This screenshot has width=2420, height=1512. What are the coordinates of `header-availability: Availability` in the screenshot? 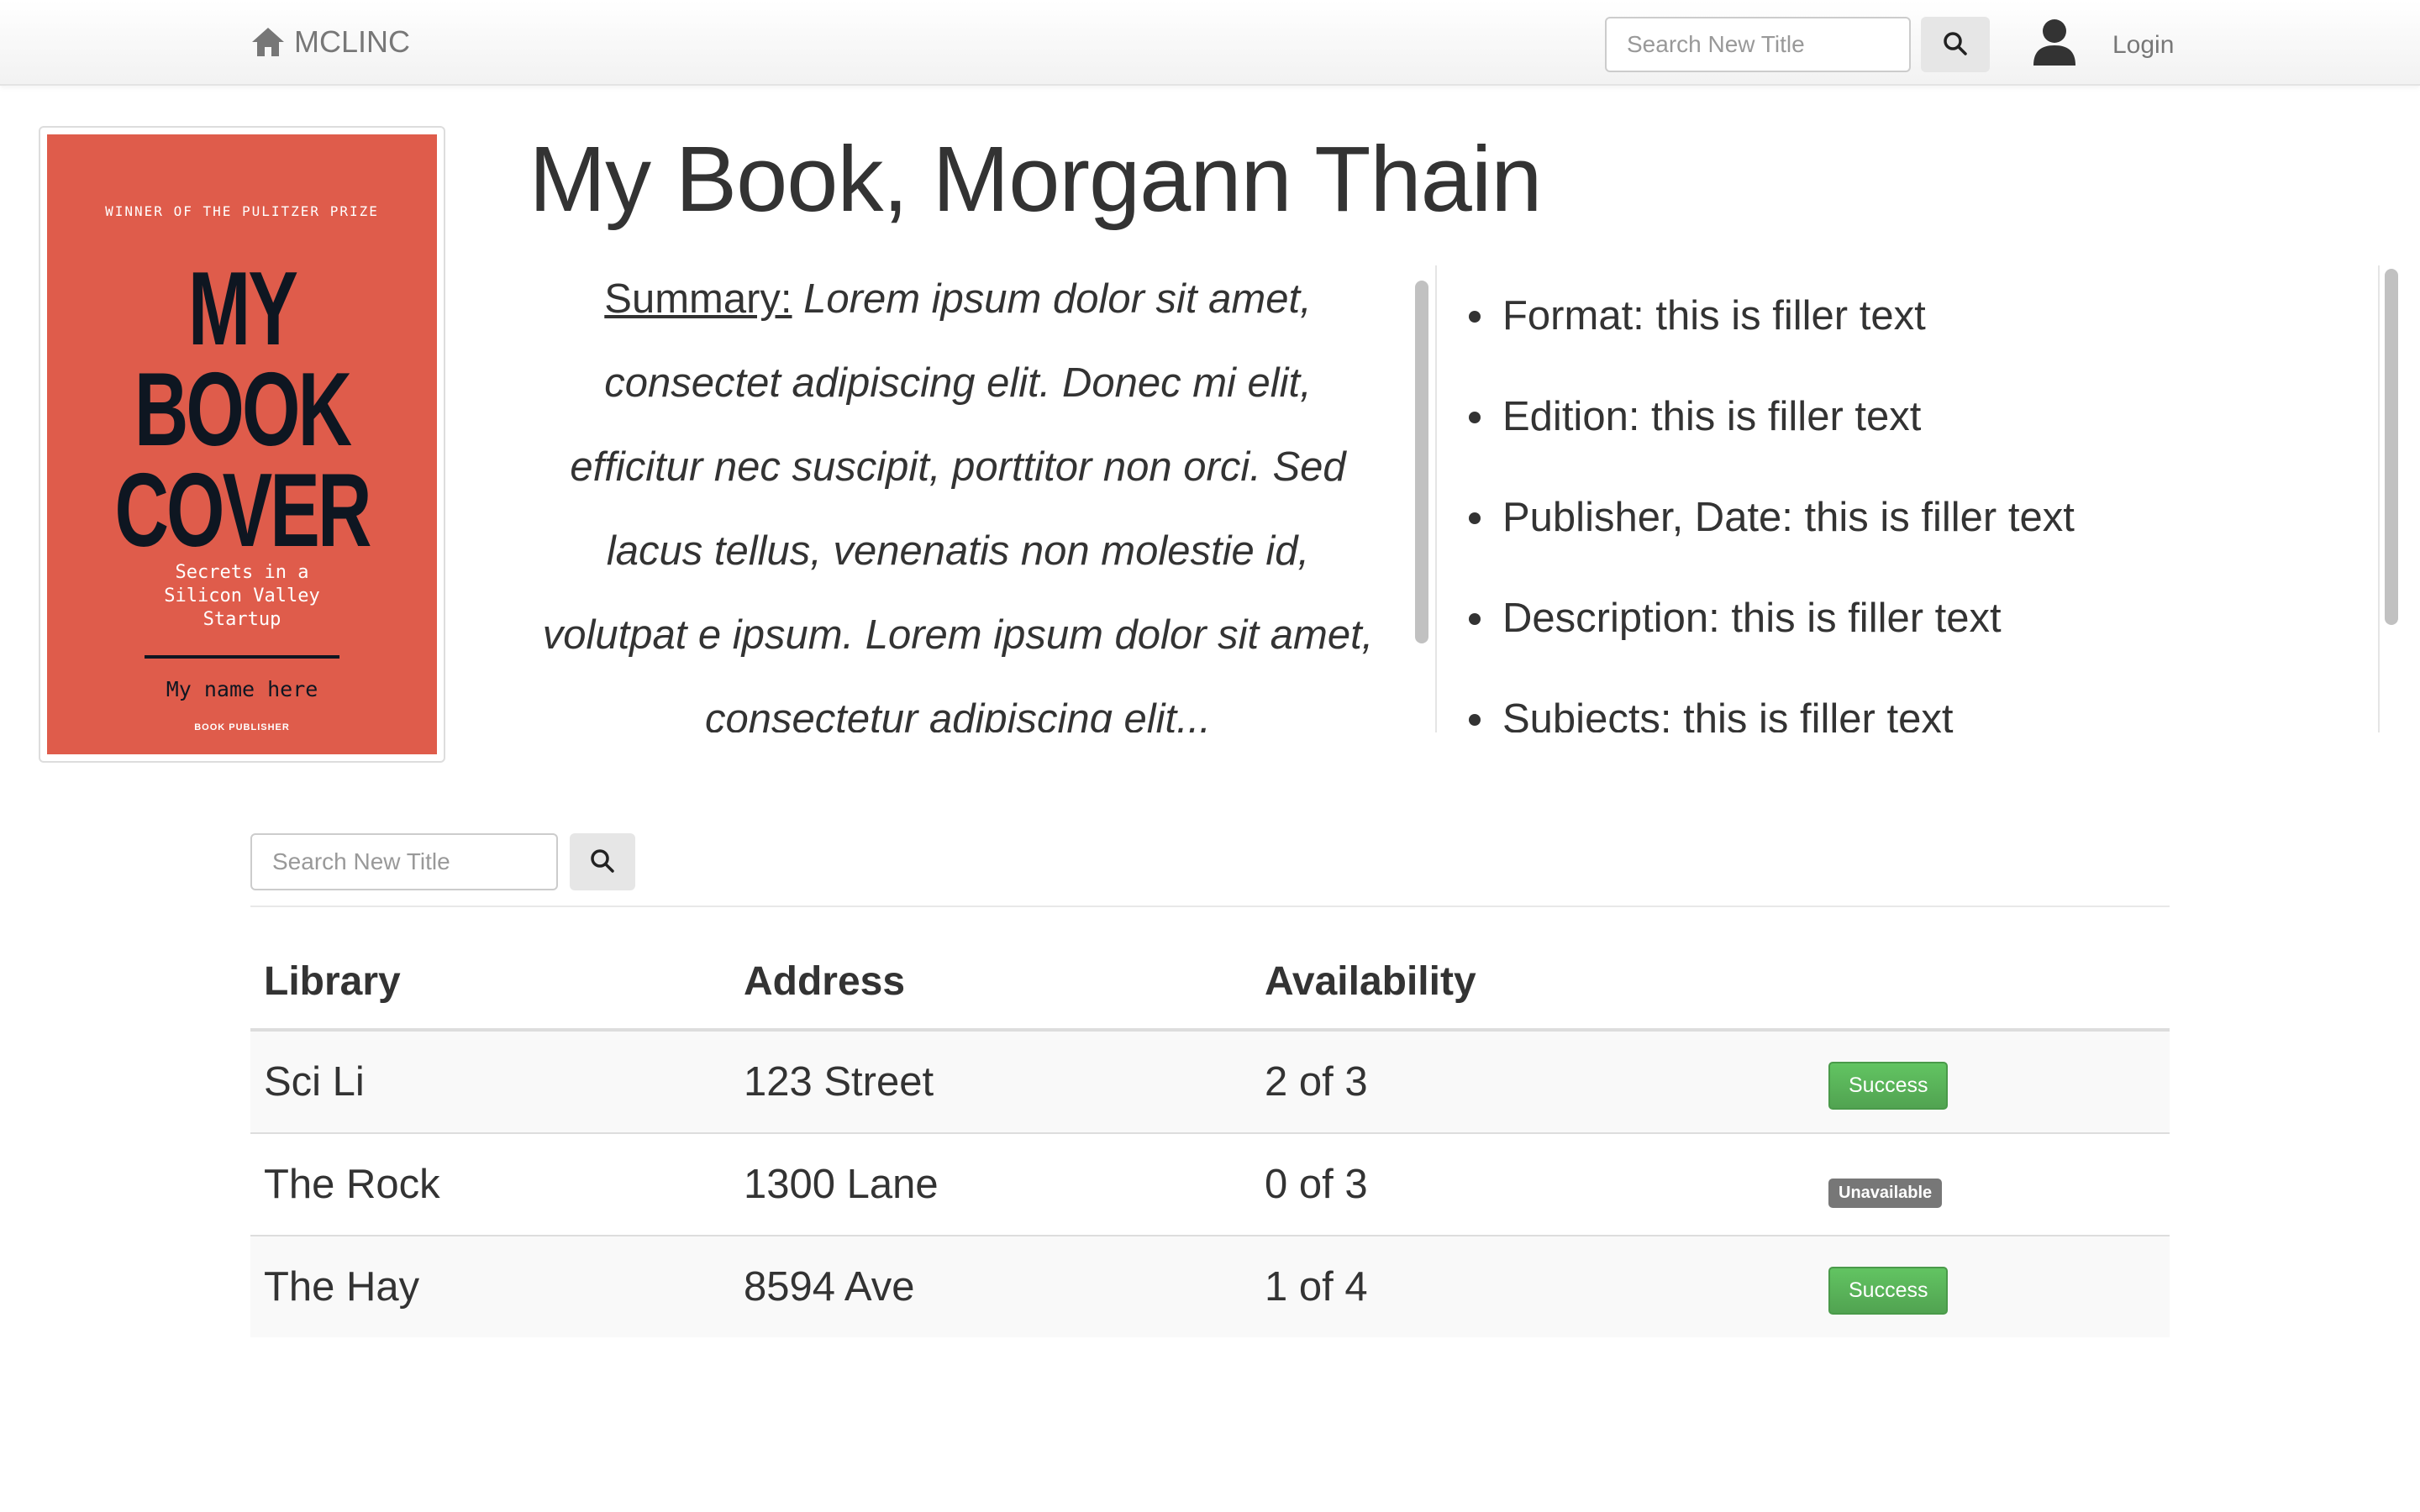 It's located at (1533, 983).